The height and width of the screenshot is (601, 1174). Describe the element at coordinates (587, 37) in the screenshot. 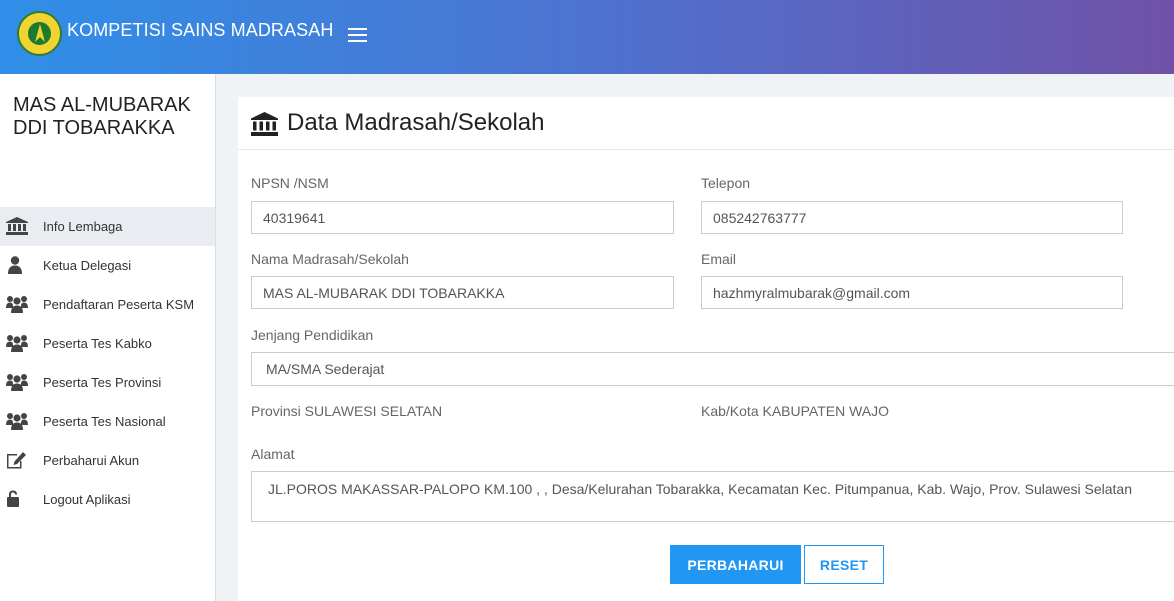

I see `top-navbar: KOMPETISI SAINS MADRASAH` at that location.